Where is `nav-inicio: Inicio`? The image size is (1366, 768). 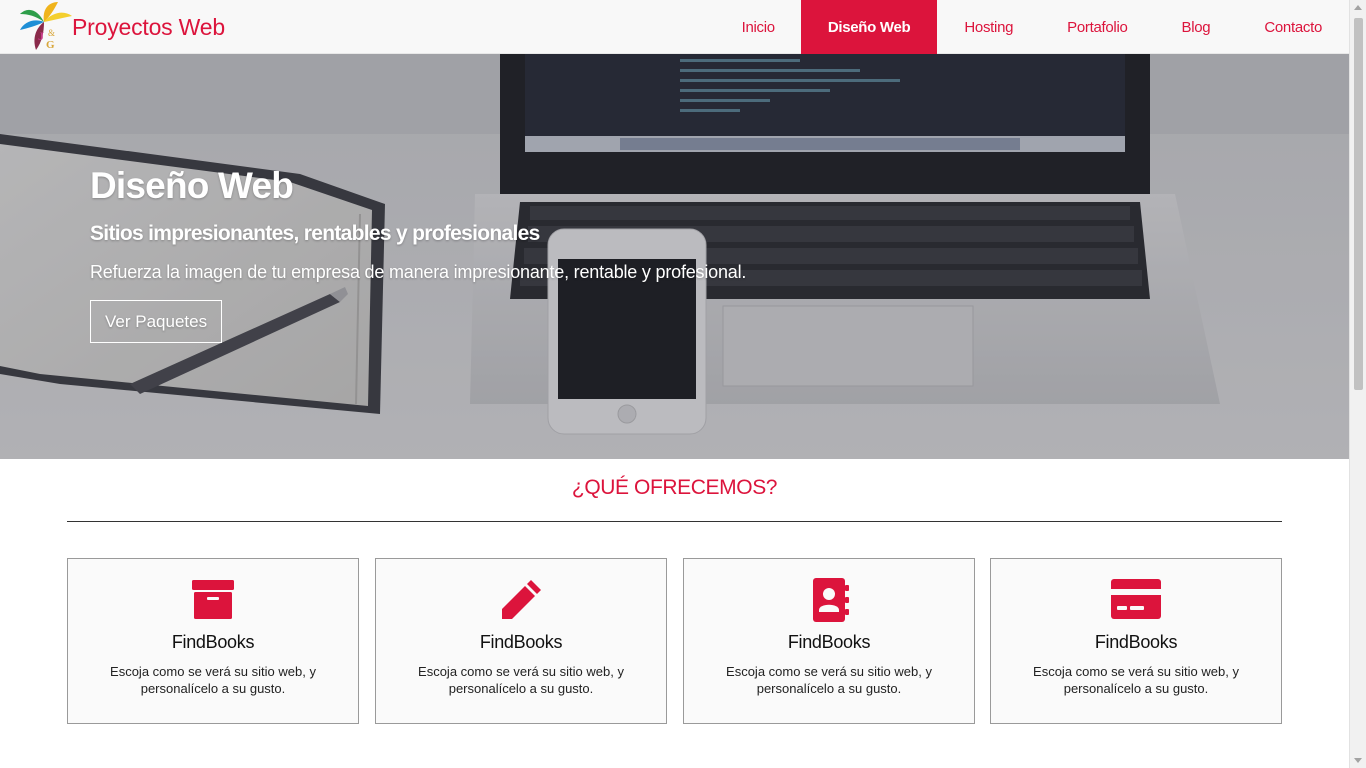 nav-inicio: Inicio is located at coordinates (758, 27).